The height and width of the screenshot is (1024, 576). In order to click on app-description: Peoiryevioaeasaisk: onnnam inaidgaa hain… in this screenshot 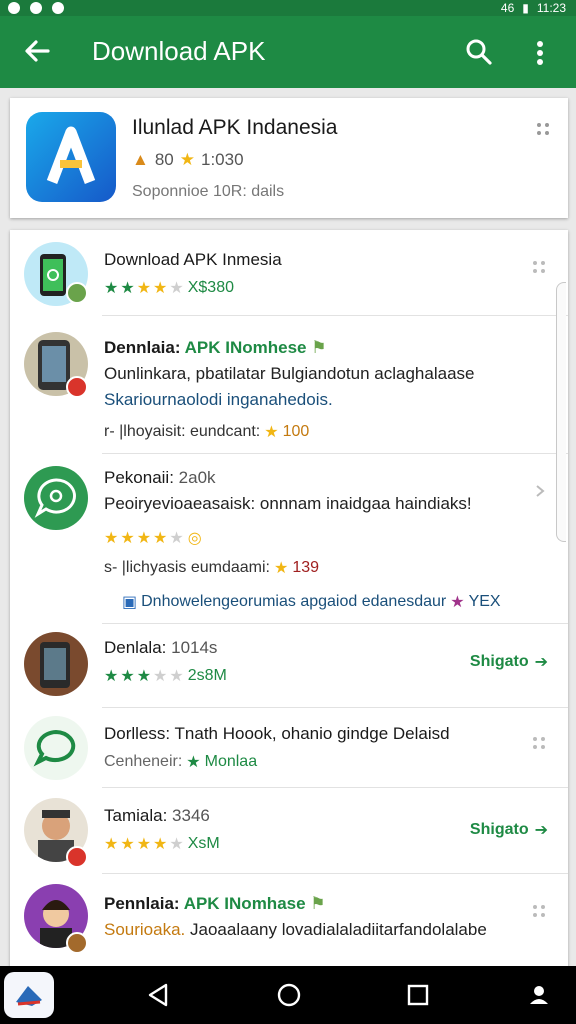, I will do `click(288, 503)`.